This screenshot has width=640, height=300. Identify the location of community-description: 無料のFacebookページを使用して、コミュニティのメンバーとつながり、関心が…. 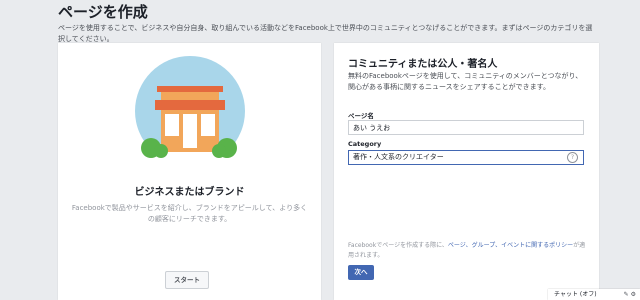
(465, 81).